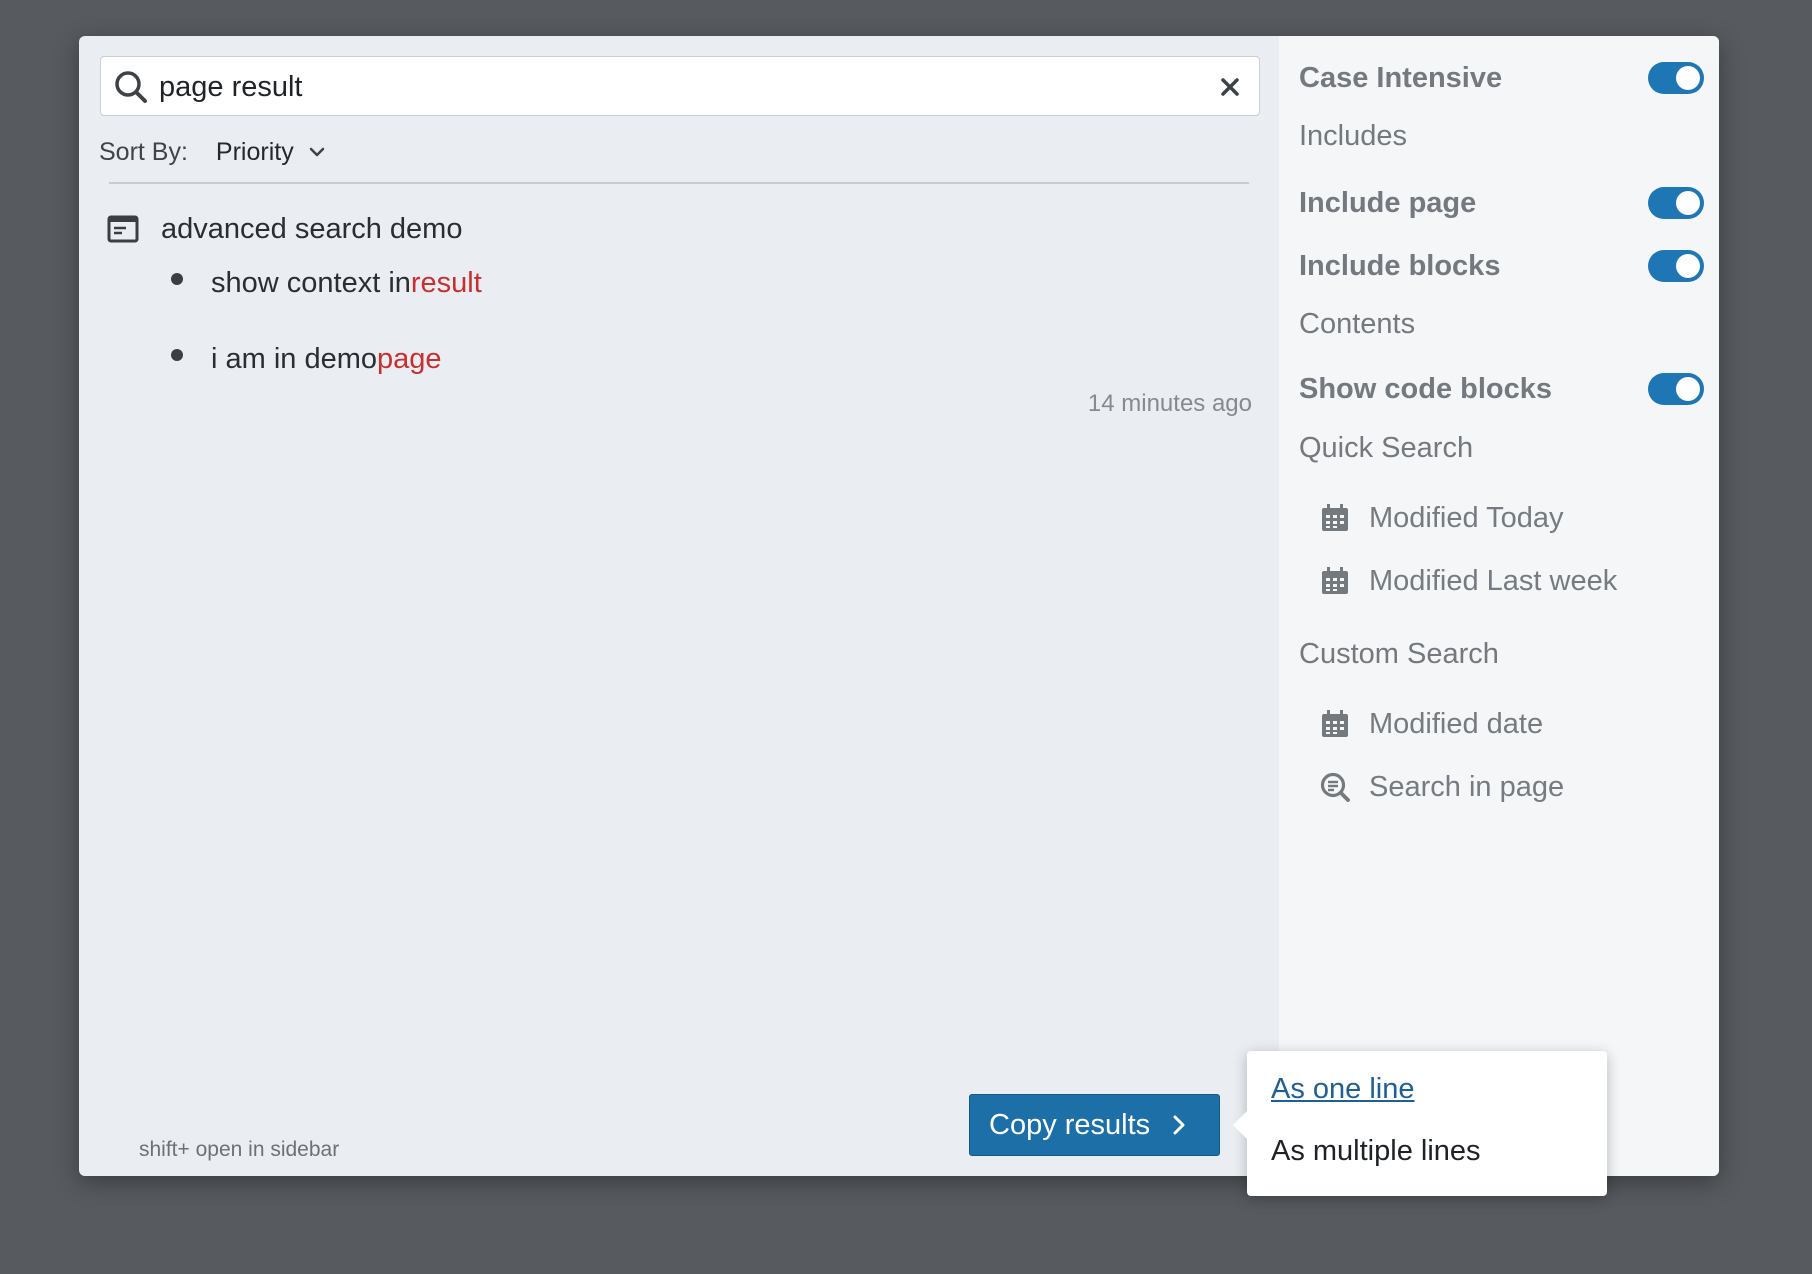 The image size is (1812, 1274). Describe the element at coordinates (679, 183) in the screenshot. I see `divider` at that location.